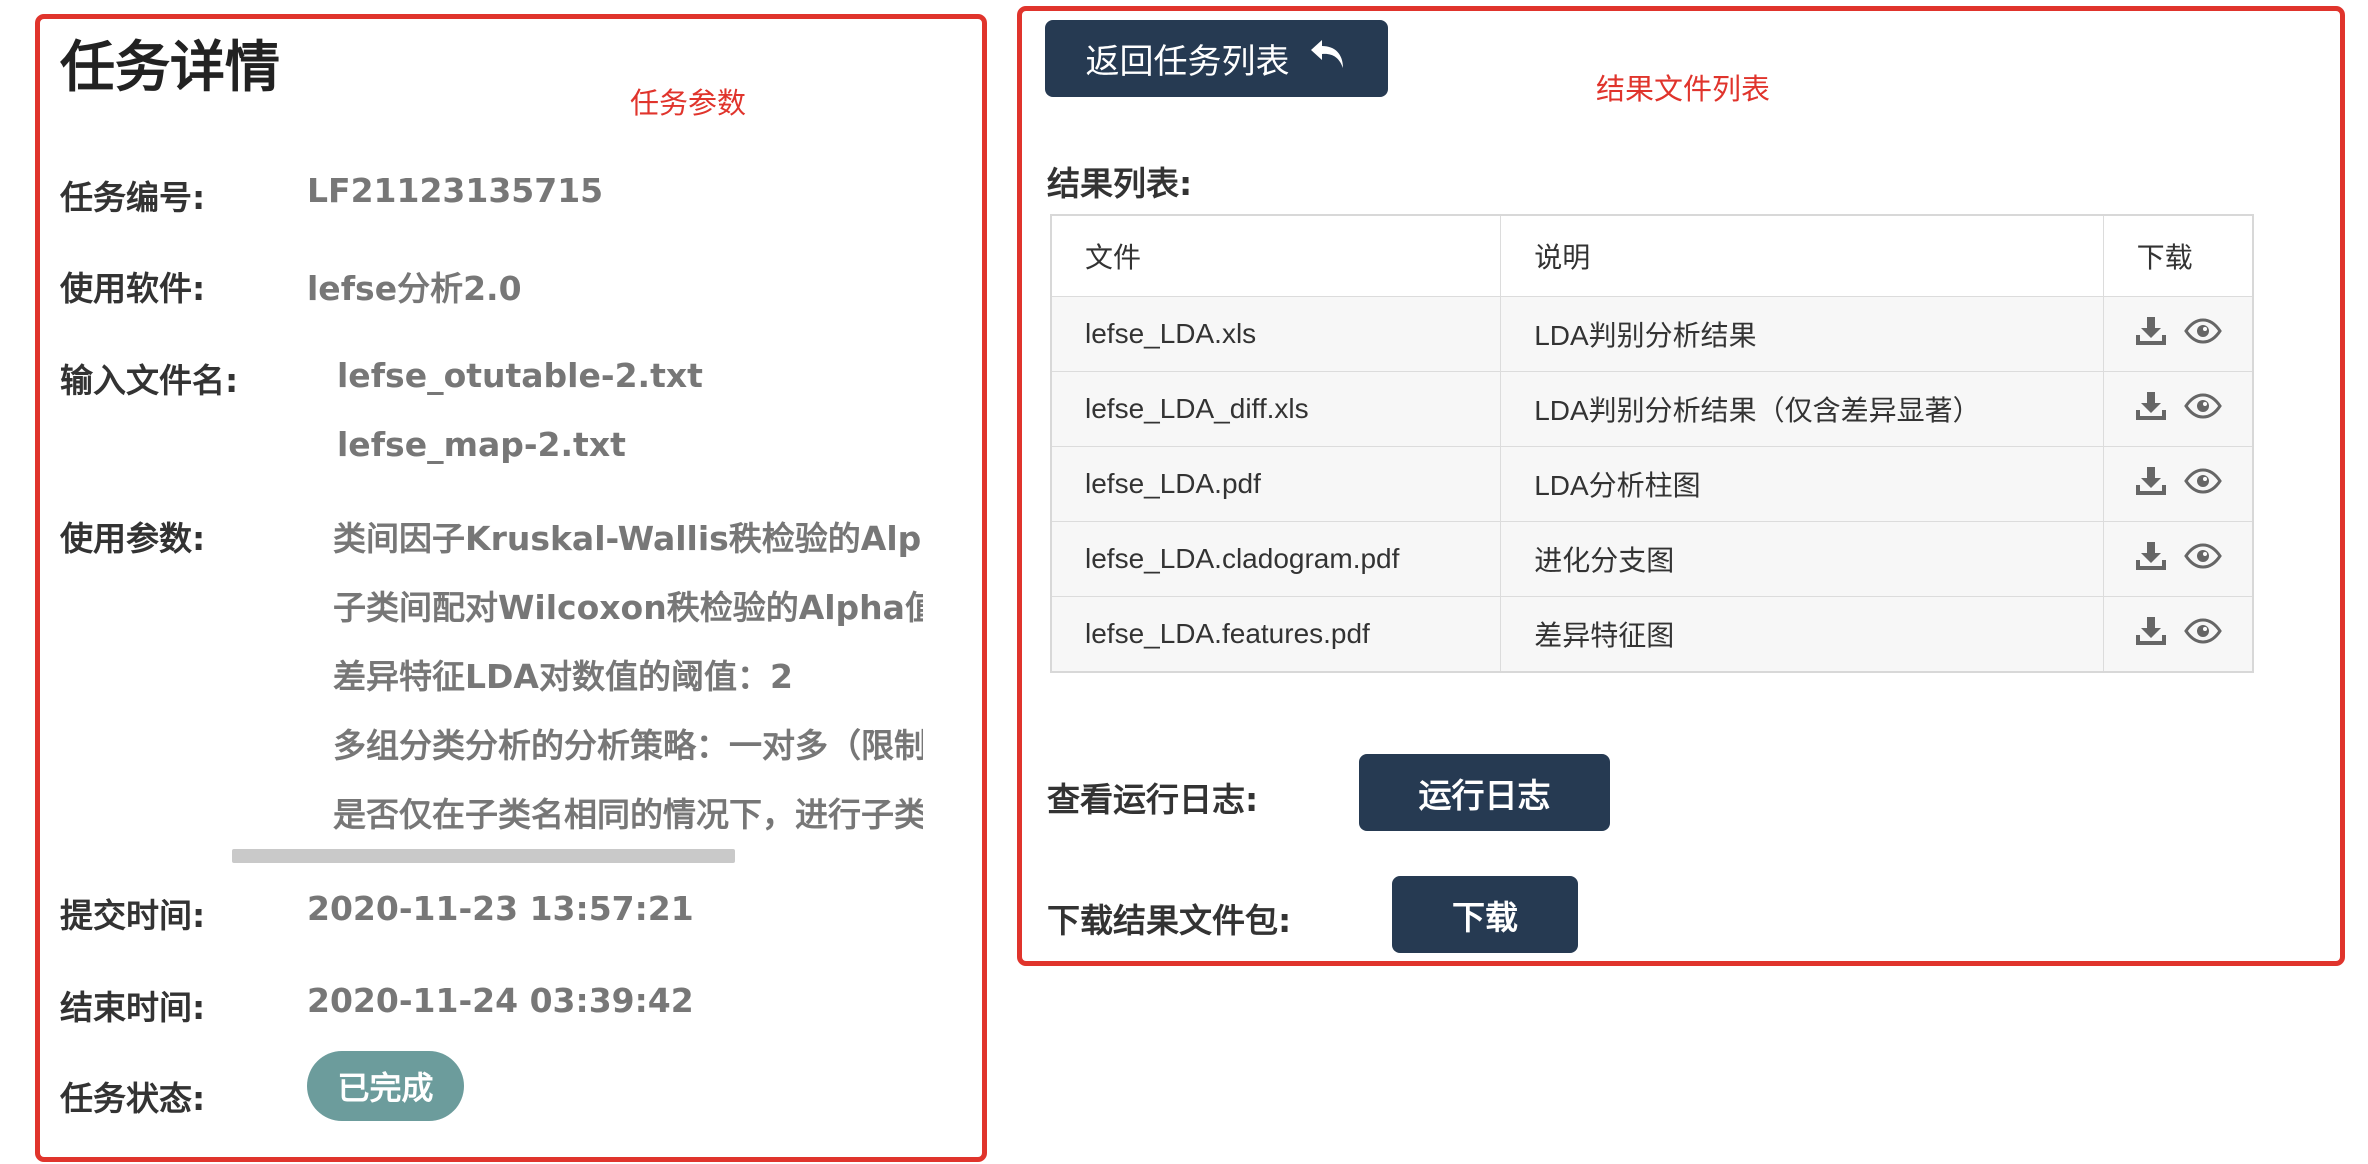 This screenshot has width=2368, height=1164. I want to click on run-log-button: 运行日志, so click(1484, 792).